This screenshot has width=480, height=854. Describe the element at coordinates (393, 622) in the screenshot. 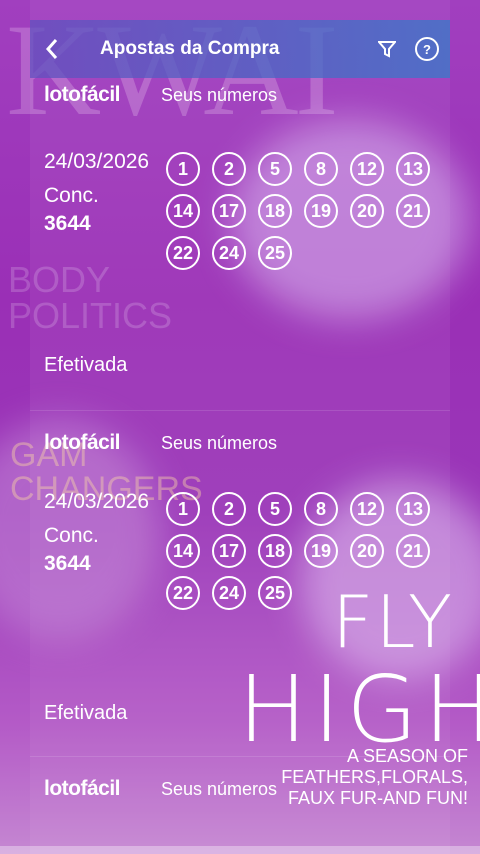

I see `overlay-text-fly: FLY` at that location.